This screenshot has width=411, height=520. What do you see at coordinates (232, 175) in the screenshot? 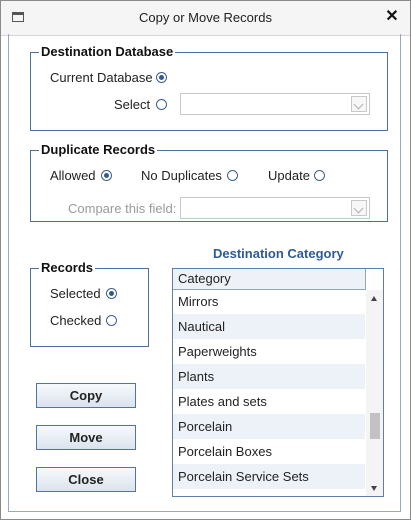
I see `no-duplicates-radio` at bounding box center [232, 175].